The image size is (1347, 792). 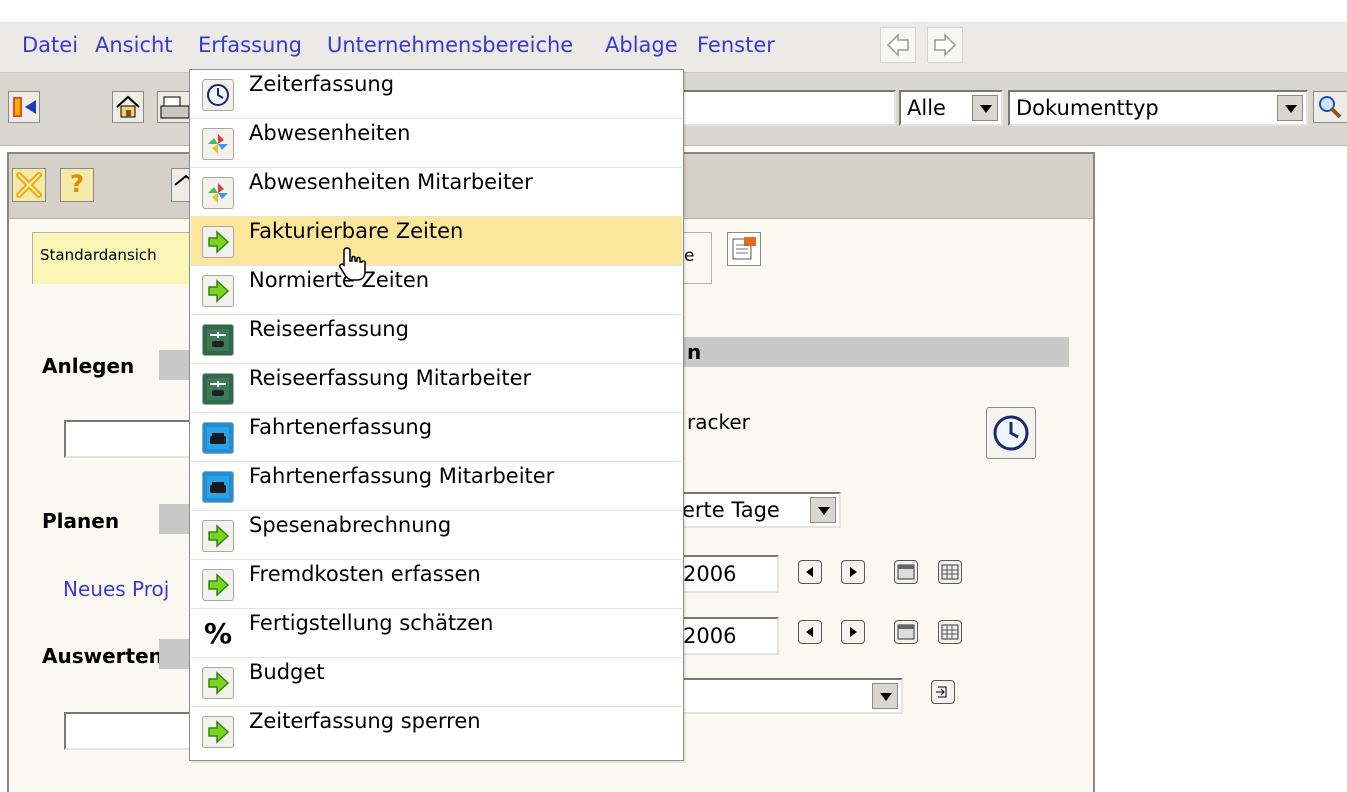 What do you see at coordinates (129, 439) in the screenshot?
I see `anlegen-input` at bounding box center [129, 439].